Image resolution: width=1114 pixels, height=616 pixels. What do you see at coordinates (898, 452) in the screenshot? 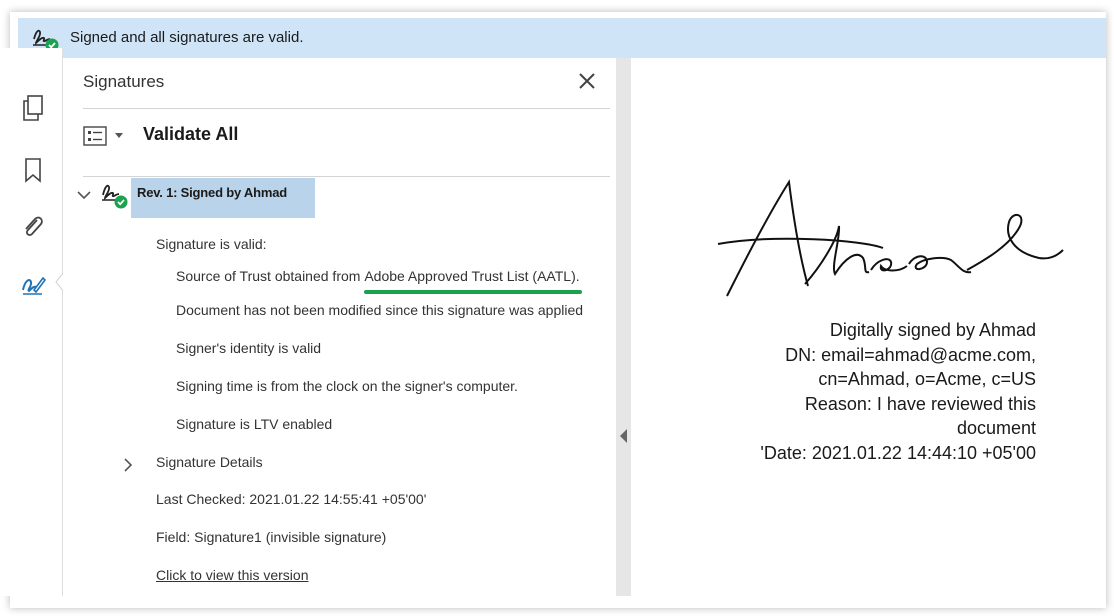
I see `signature-line: 'Date: 2021.01.22 14:44:10 +05'00` at bounding box center [898, 452].